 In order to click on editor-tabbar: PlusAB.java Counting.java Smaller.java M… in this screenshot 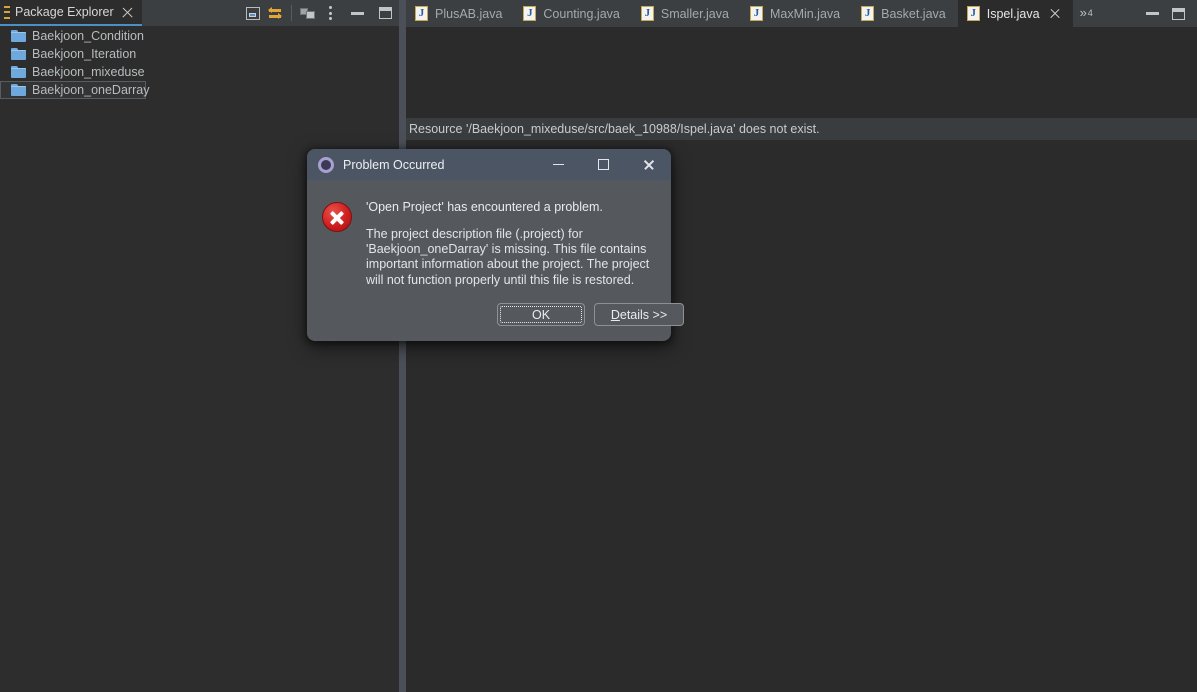, I will do `click(801, 13)`.